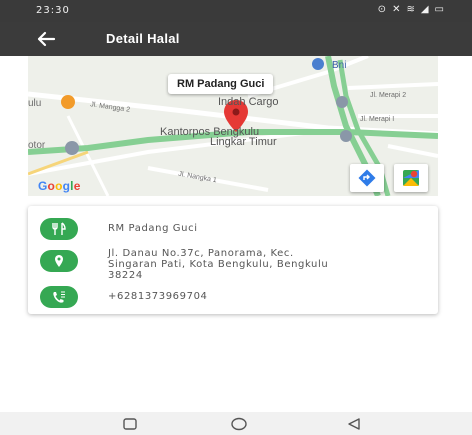 This screenshot has width=472, height=435. Describe the element at coordinates (59, 297) in the screenshot. I see `phone-icon` at that location.